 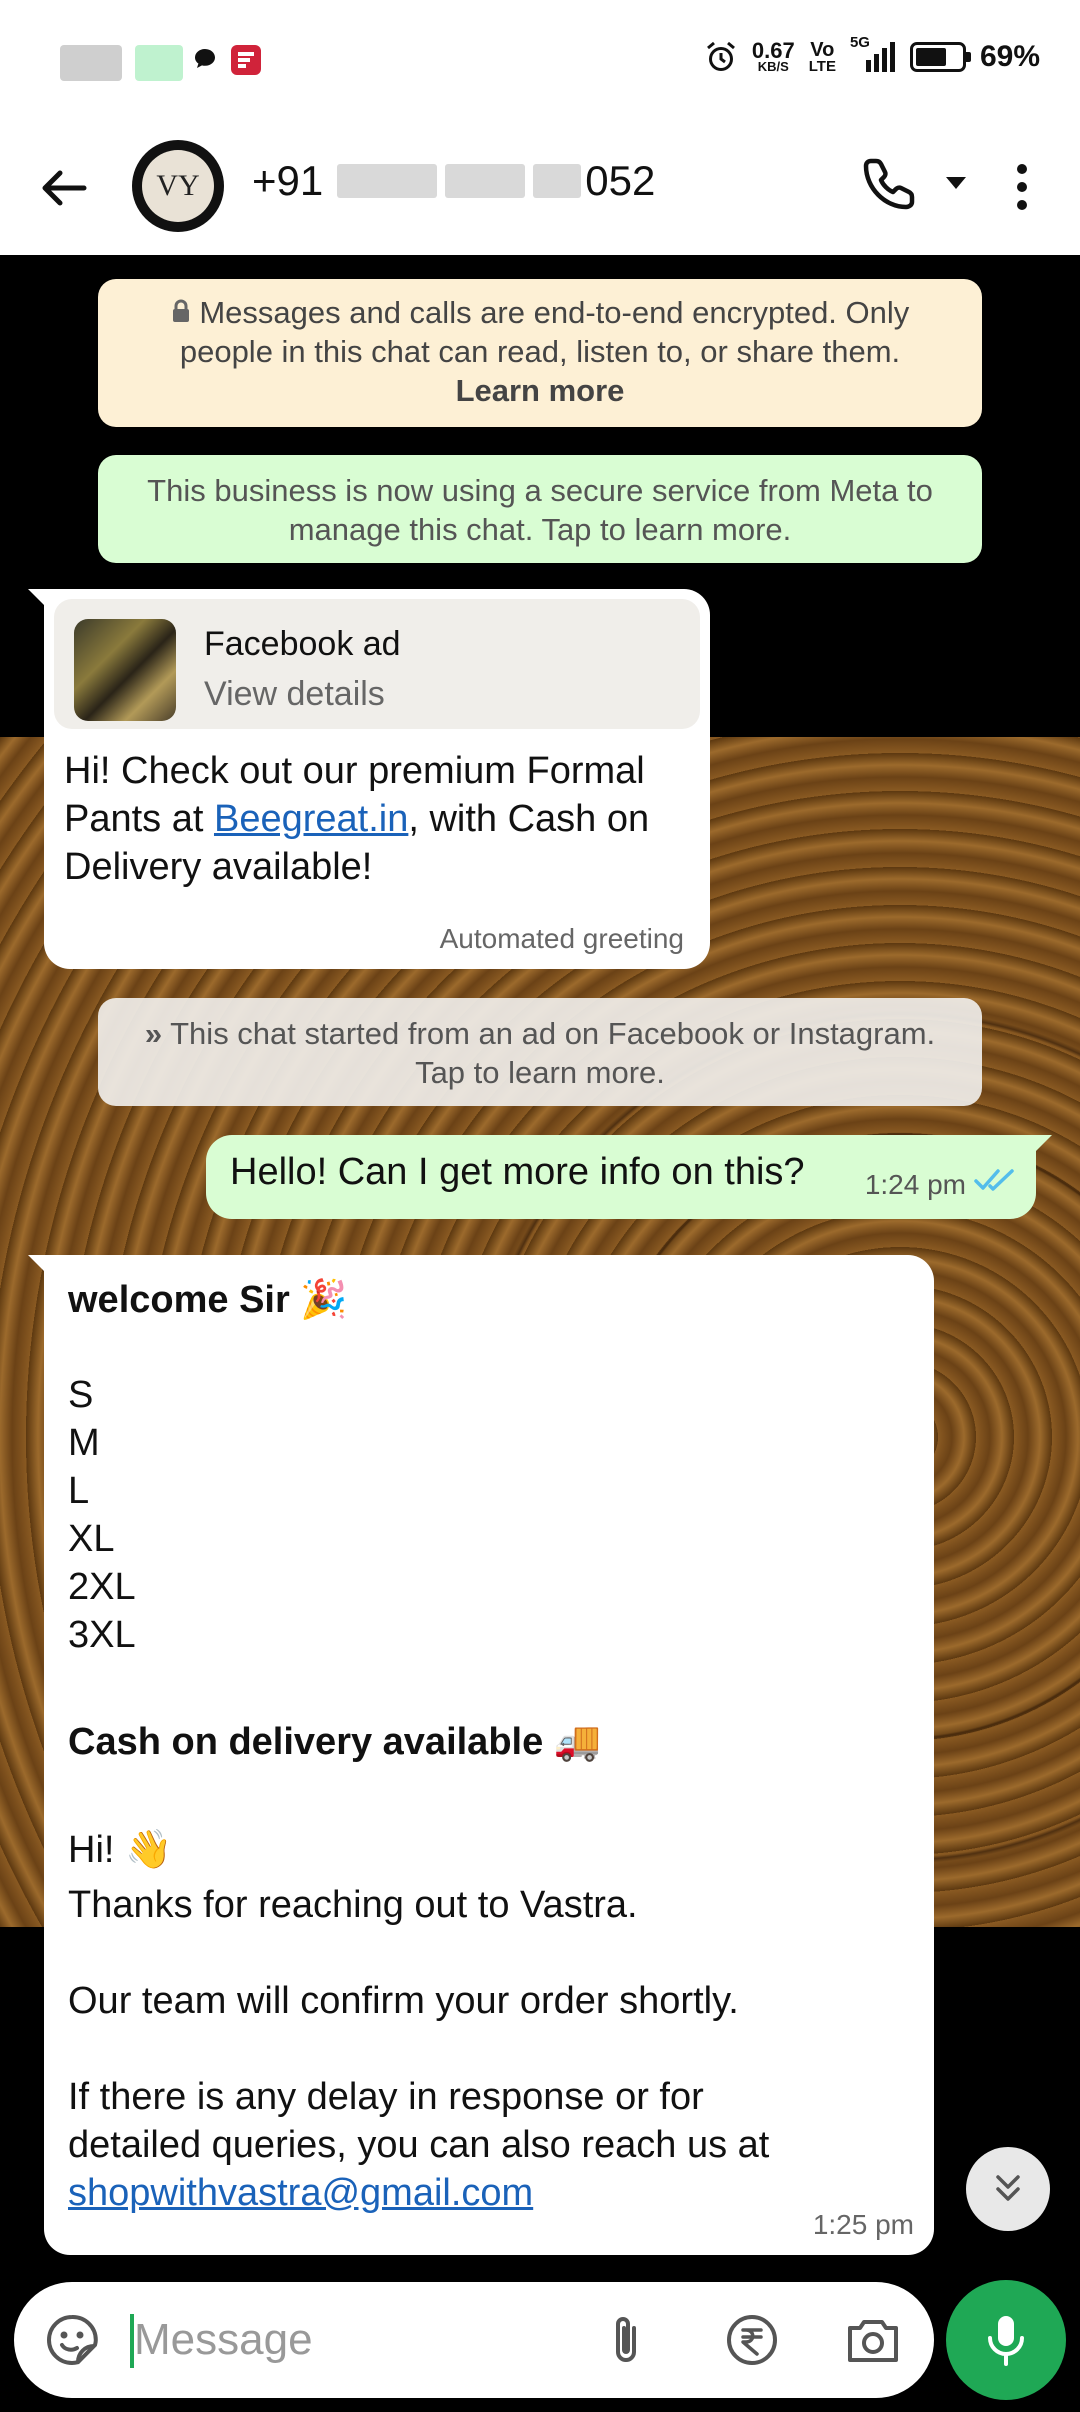 I want to click on chat-bubble-icon, so click(x=205, y=63).